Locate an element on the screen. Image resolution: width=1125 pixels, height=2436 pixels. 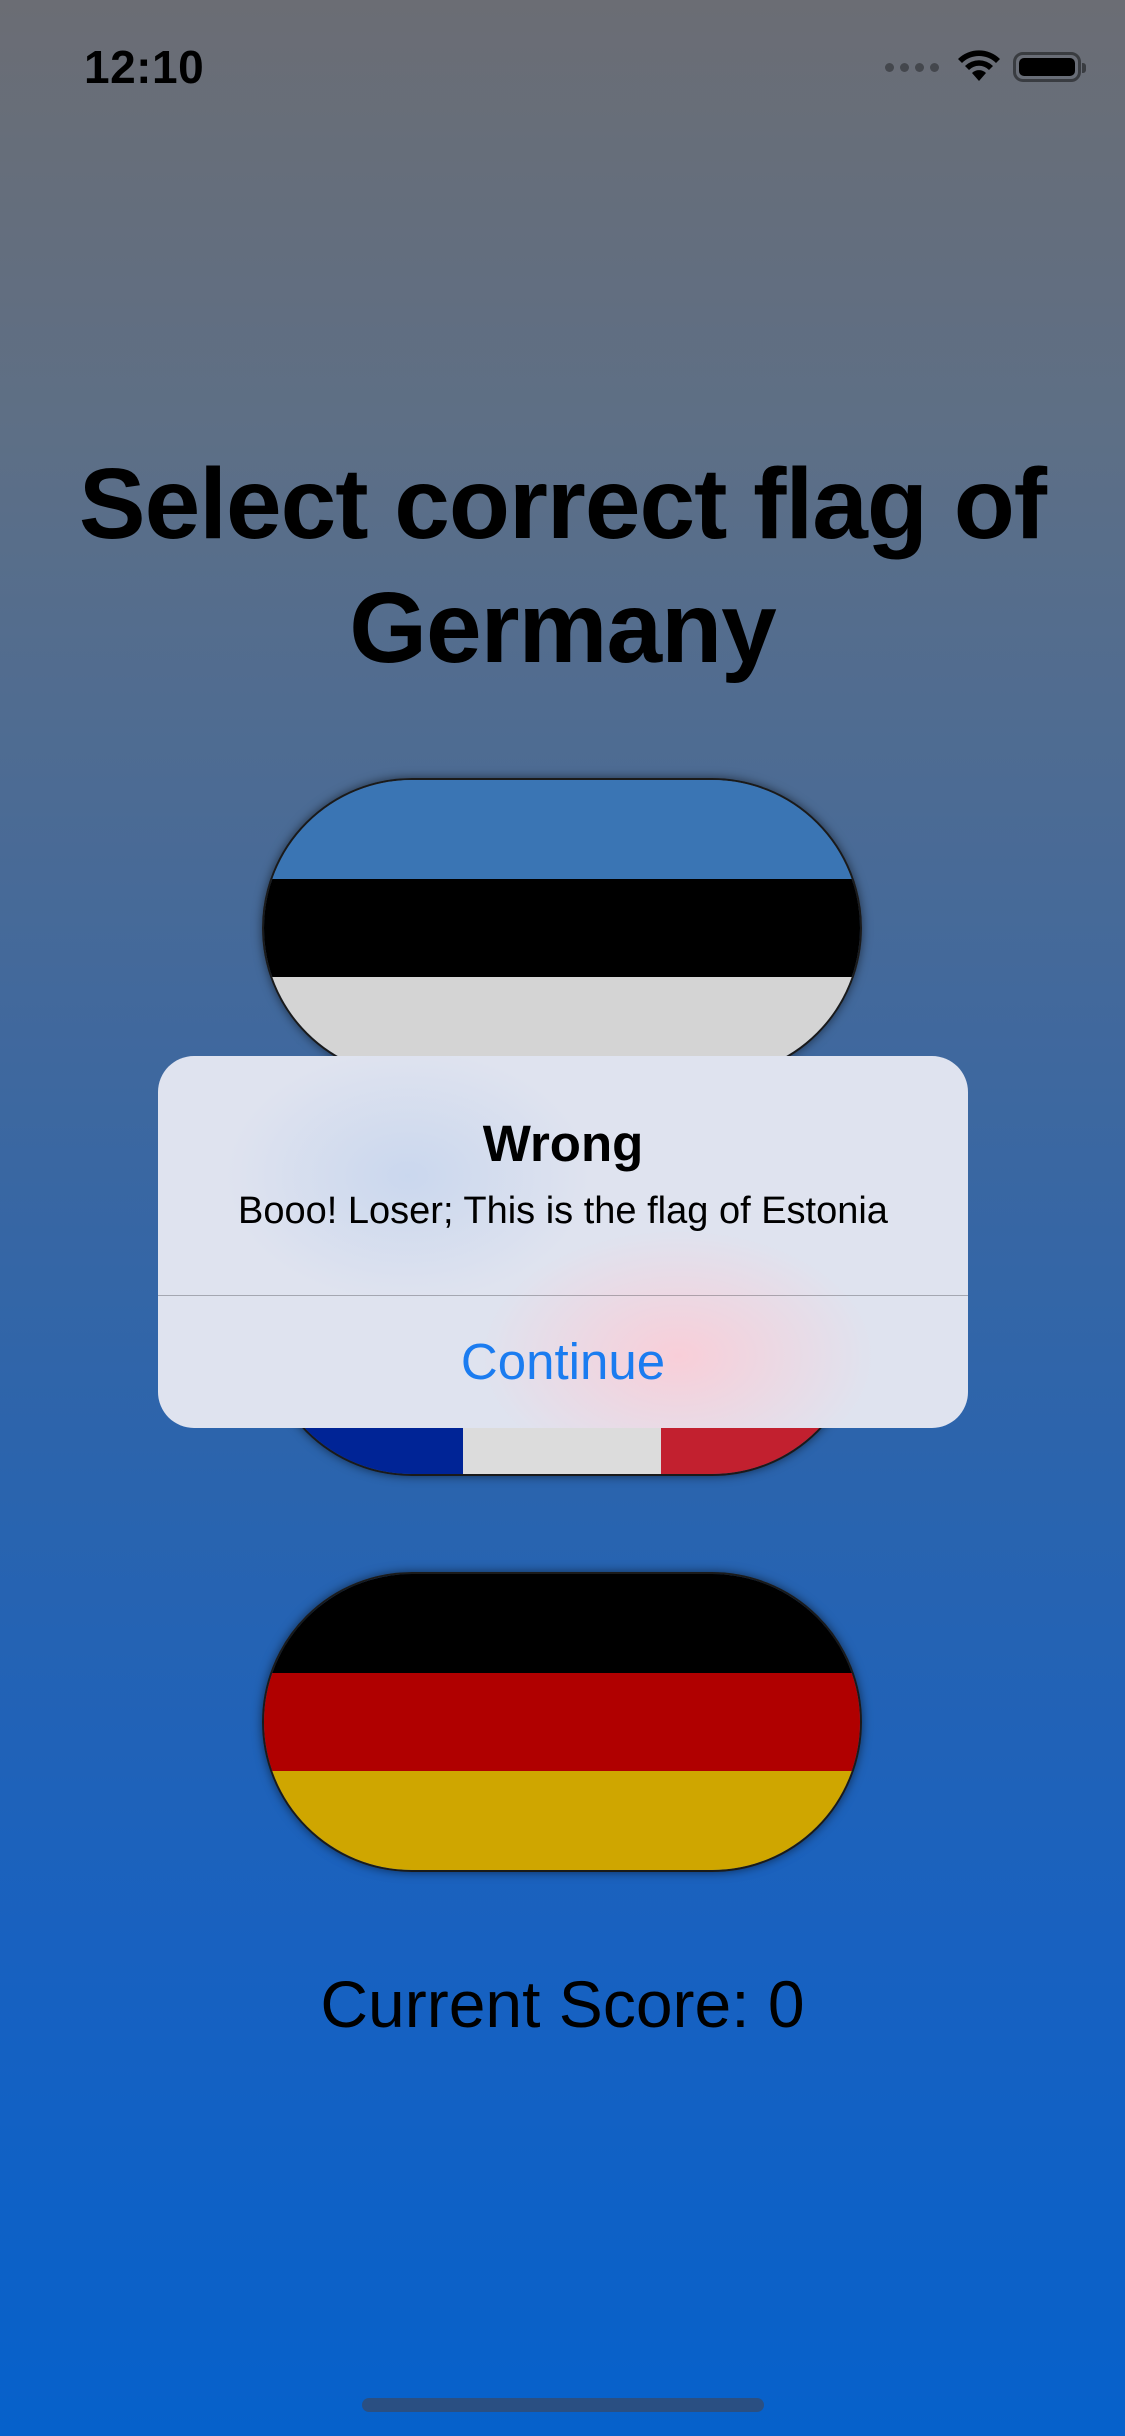
question-title: Select correct flag of Germany is located at coordinates (562, 566).